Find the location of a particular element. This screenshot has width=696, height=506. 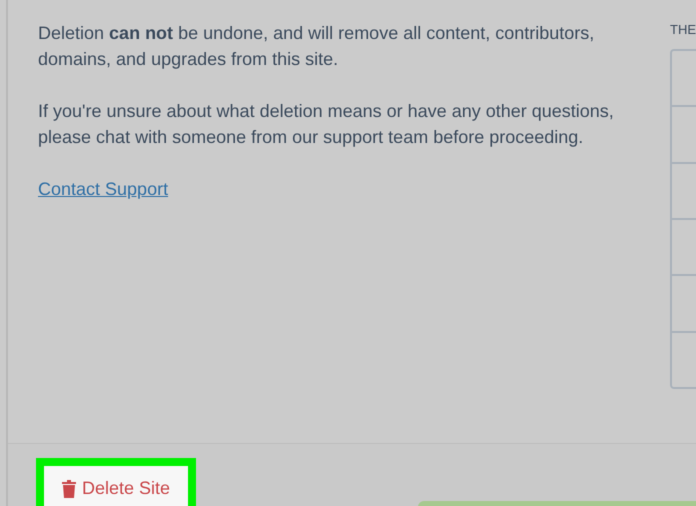

contact-support-link: Contact Support is located at coordinates (103, 189).